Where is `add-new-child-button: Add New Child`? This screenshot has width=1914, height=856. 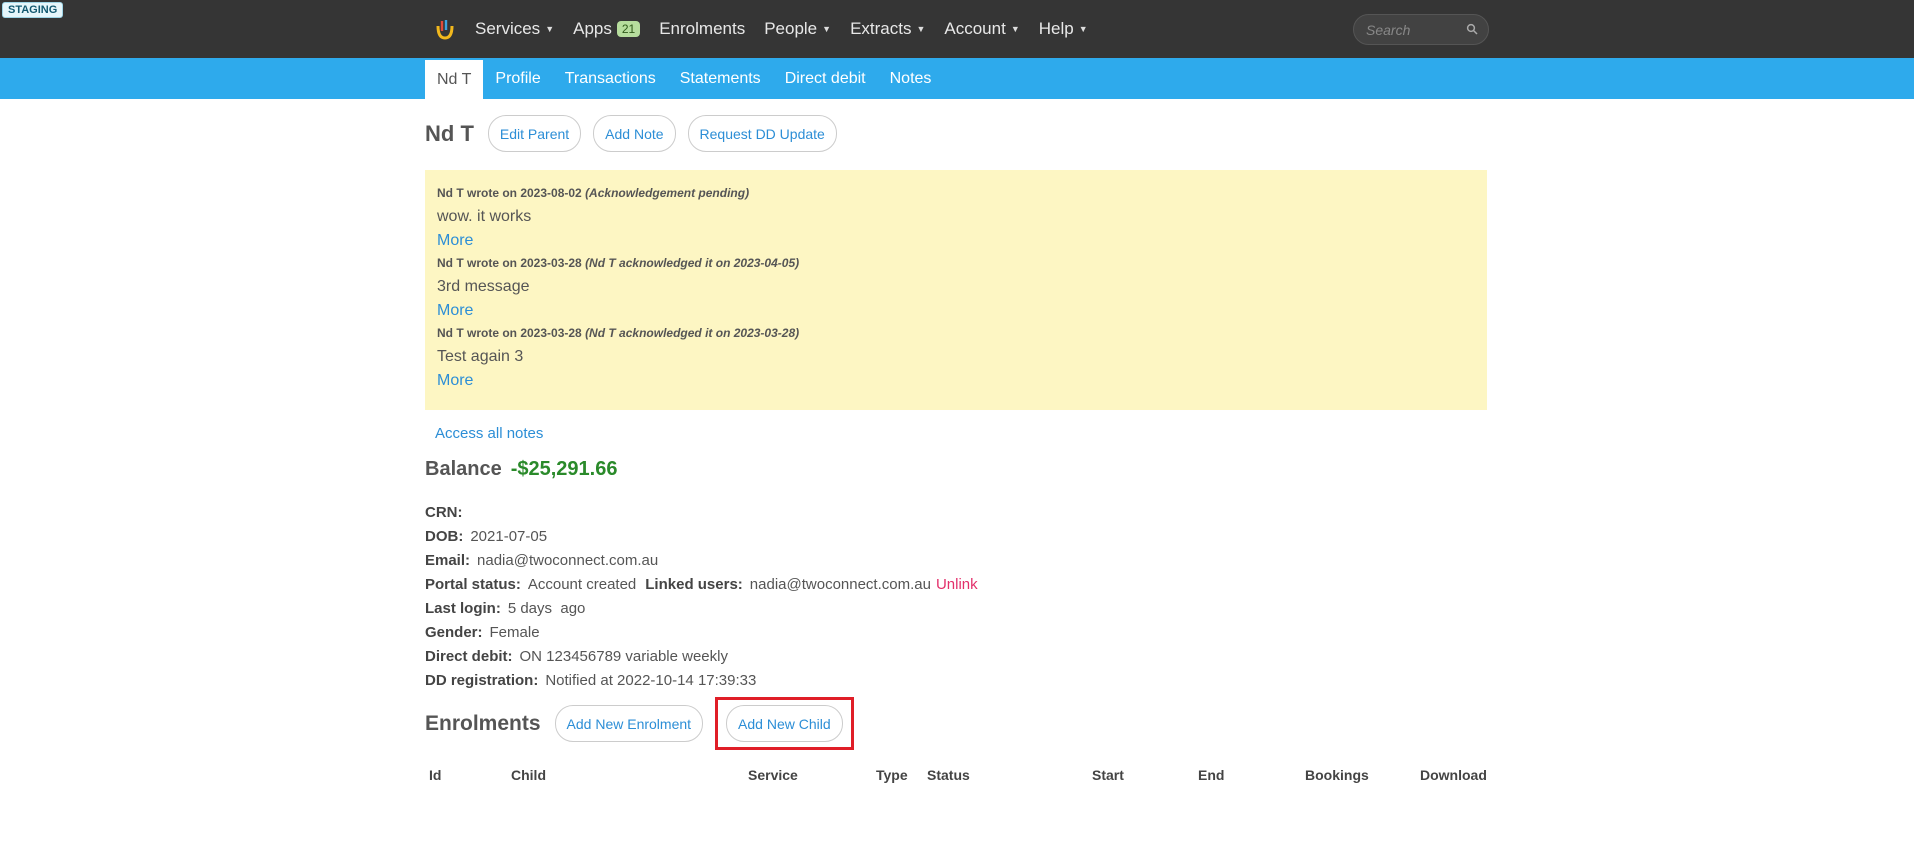 add-new-child-button: Add New Child is located at coordinates (784, 723).